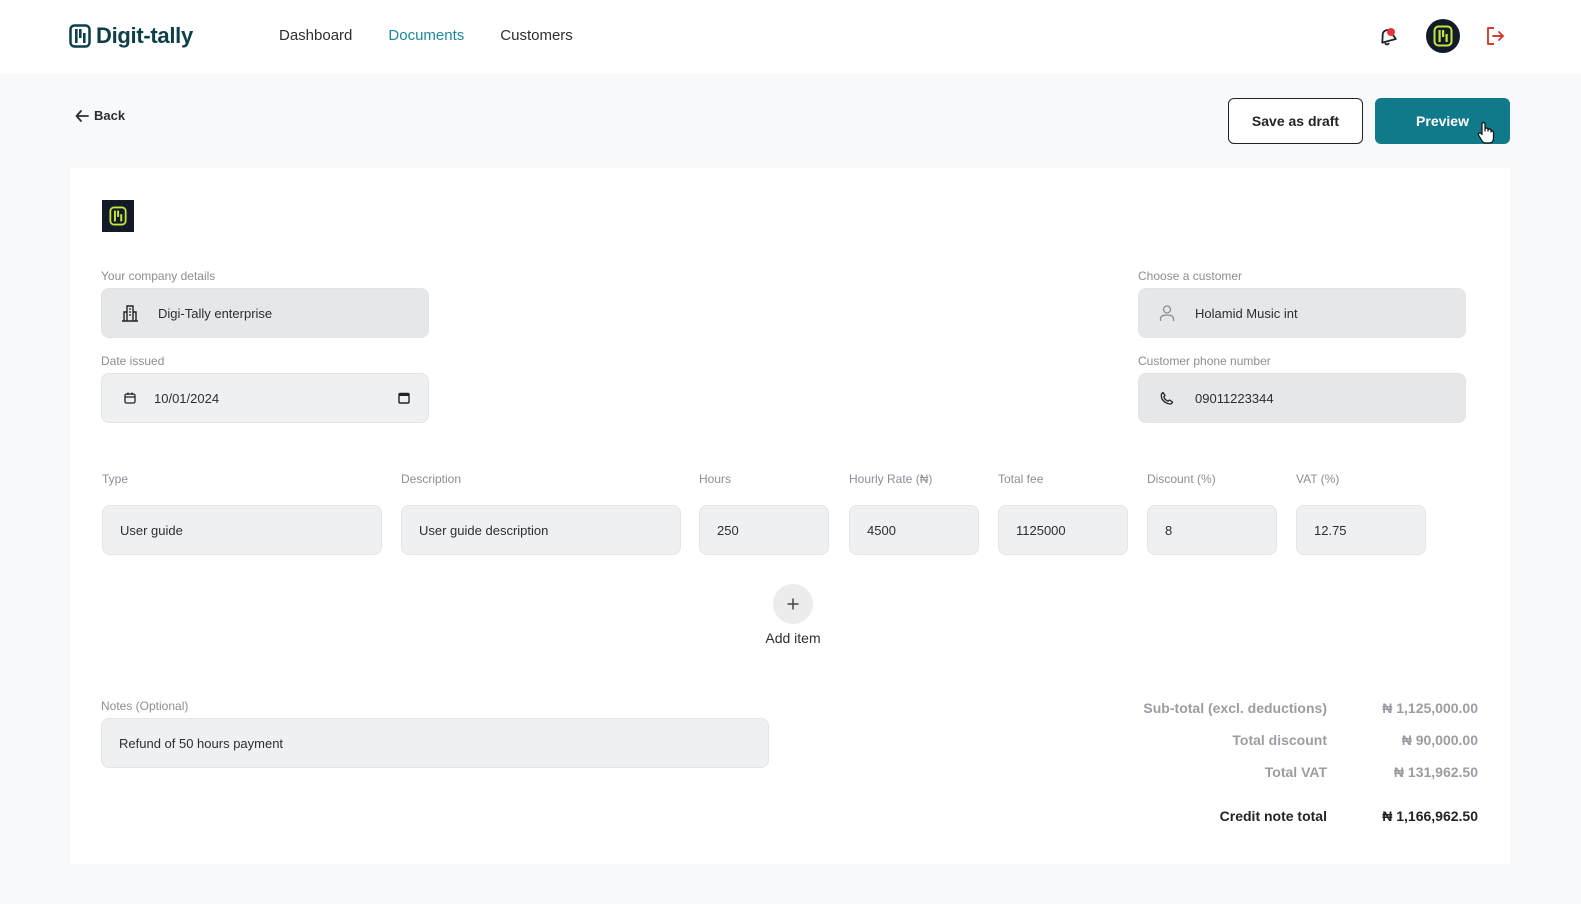  I want to click on app-logo: Digit-tally, so click(131, 36).